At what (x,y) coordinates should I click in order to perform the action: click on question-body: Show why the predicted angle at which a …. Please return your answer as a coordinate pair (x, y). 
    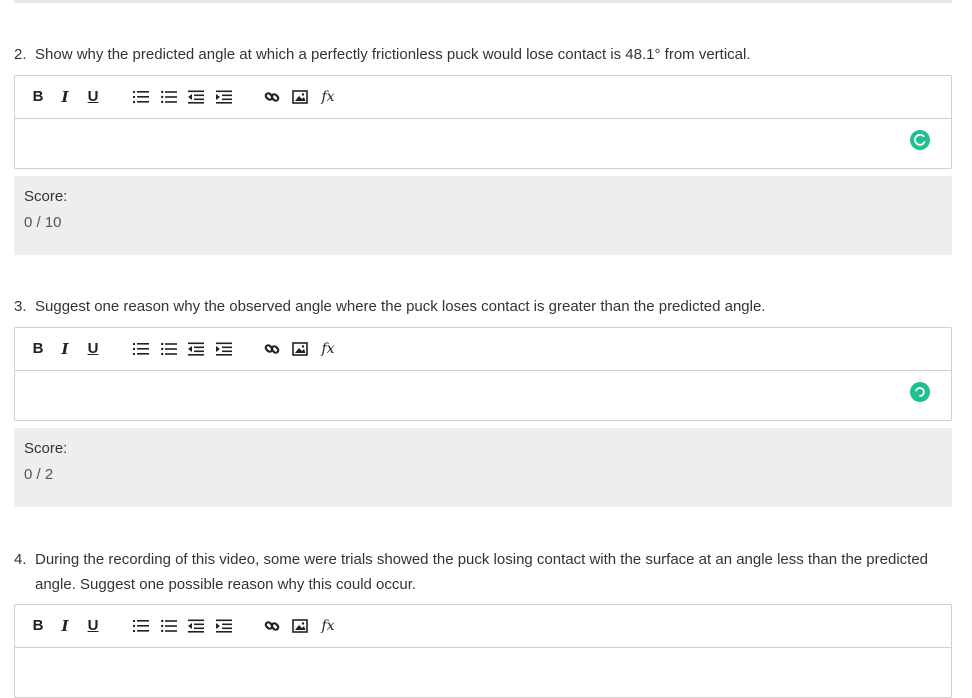
    Looking at the image, I should click on (393, 54).